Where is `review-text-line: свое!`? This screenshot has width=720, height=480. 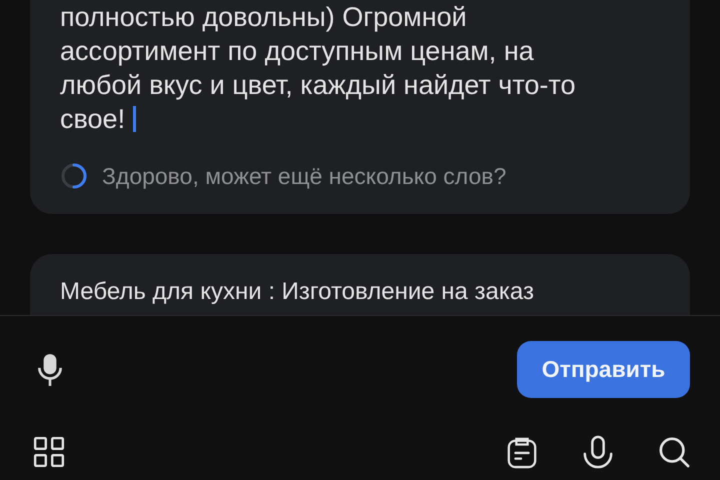
review-text-line: свое! is located at coordinates (93, 119).